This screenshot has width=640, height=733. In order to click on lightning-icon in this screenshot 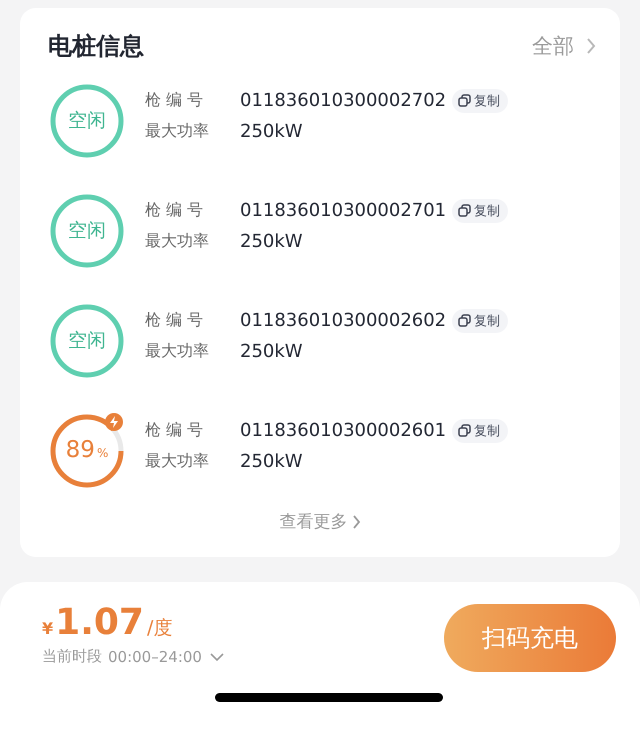, I will do `click(114, 422)`.